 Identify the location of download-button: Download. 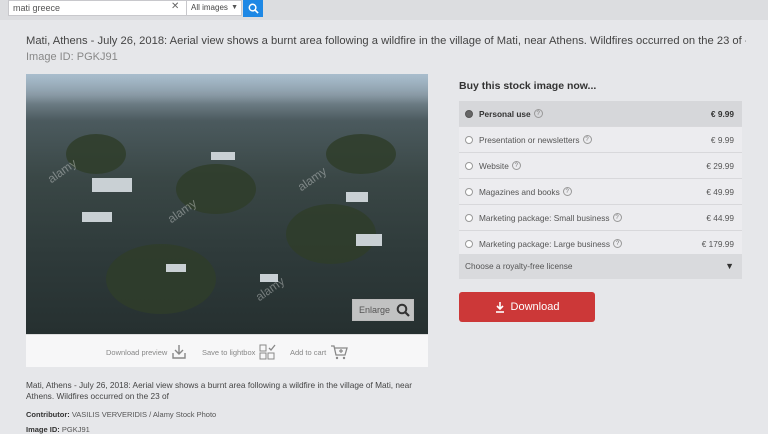
(527, 307).